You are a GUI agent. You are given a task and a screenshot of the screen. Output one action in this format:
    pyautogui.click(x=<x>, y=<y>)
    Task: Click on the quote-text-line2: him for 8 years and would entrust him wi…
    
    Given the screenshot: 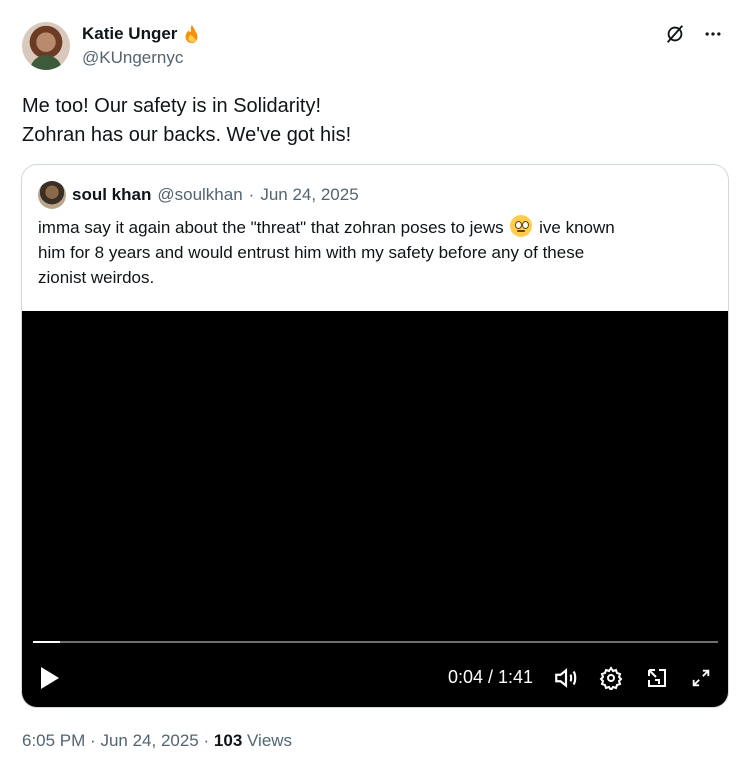 What is the action you would take?
    pyautogui.click(x=311, y=252)
    